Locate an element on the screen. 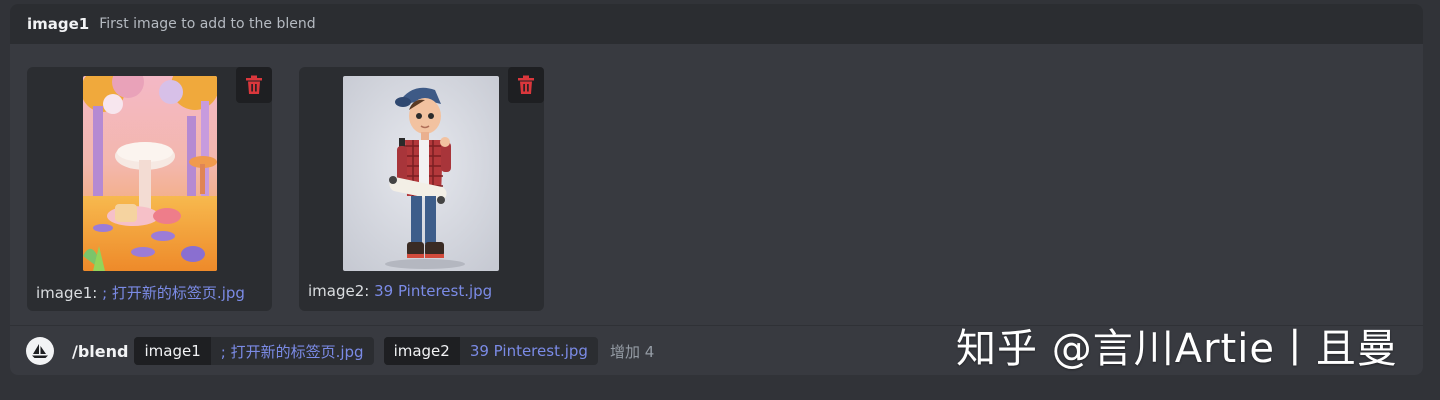  attachment-card-1: image1: ; 打开新的标签页.jpg is located at coordinates (149, 189).